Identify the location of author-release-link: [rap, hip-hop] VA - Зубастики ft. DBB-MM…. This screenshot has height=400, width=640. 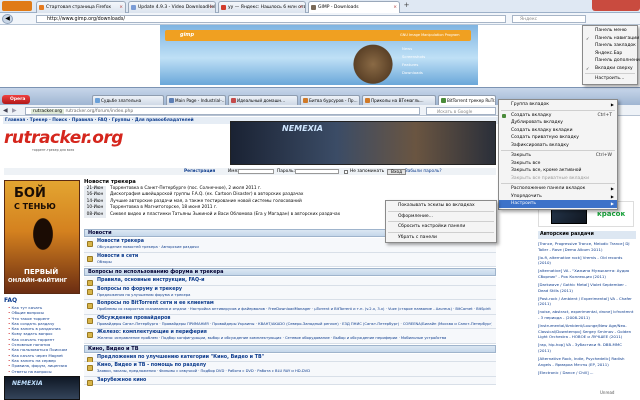
(587, 347).